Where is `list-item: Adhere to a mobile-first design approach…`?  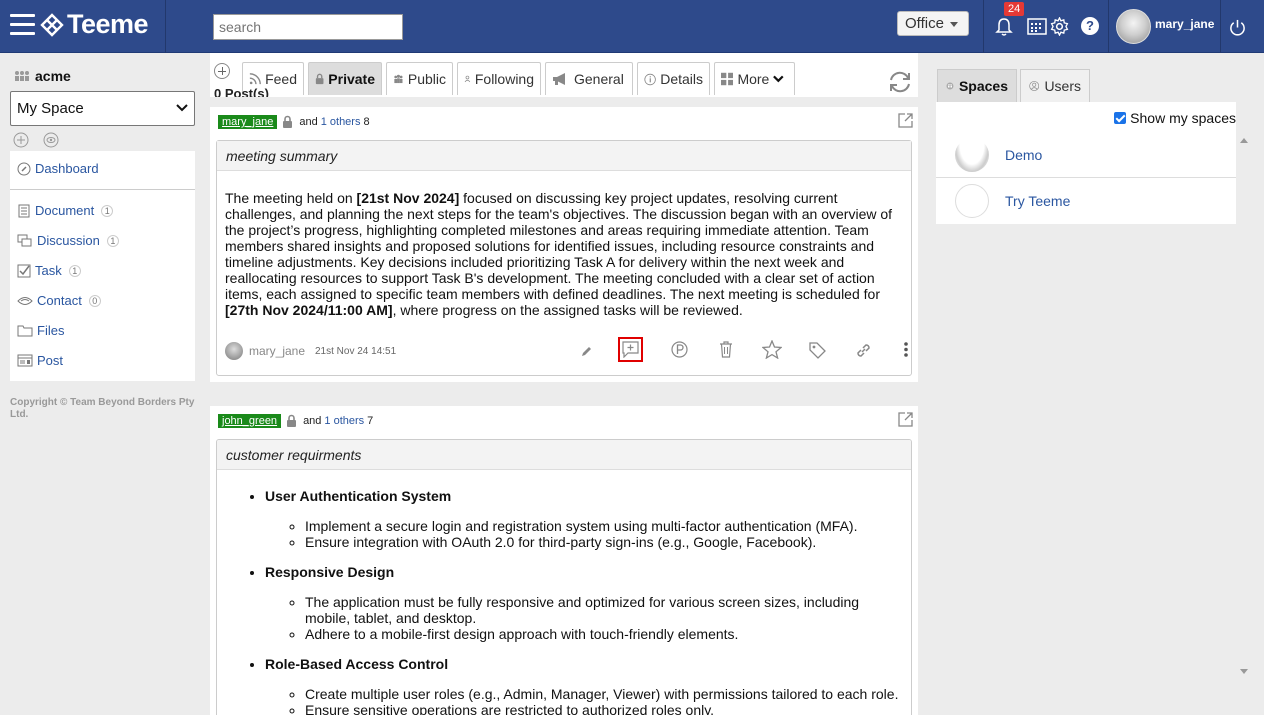 list-item: Adhere to a mobile-first design approach… is located at coordinates (604, 634).